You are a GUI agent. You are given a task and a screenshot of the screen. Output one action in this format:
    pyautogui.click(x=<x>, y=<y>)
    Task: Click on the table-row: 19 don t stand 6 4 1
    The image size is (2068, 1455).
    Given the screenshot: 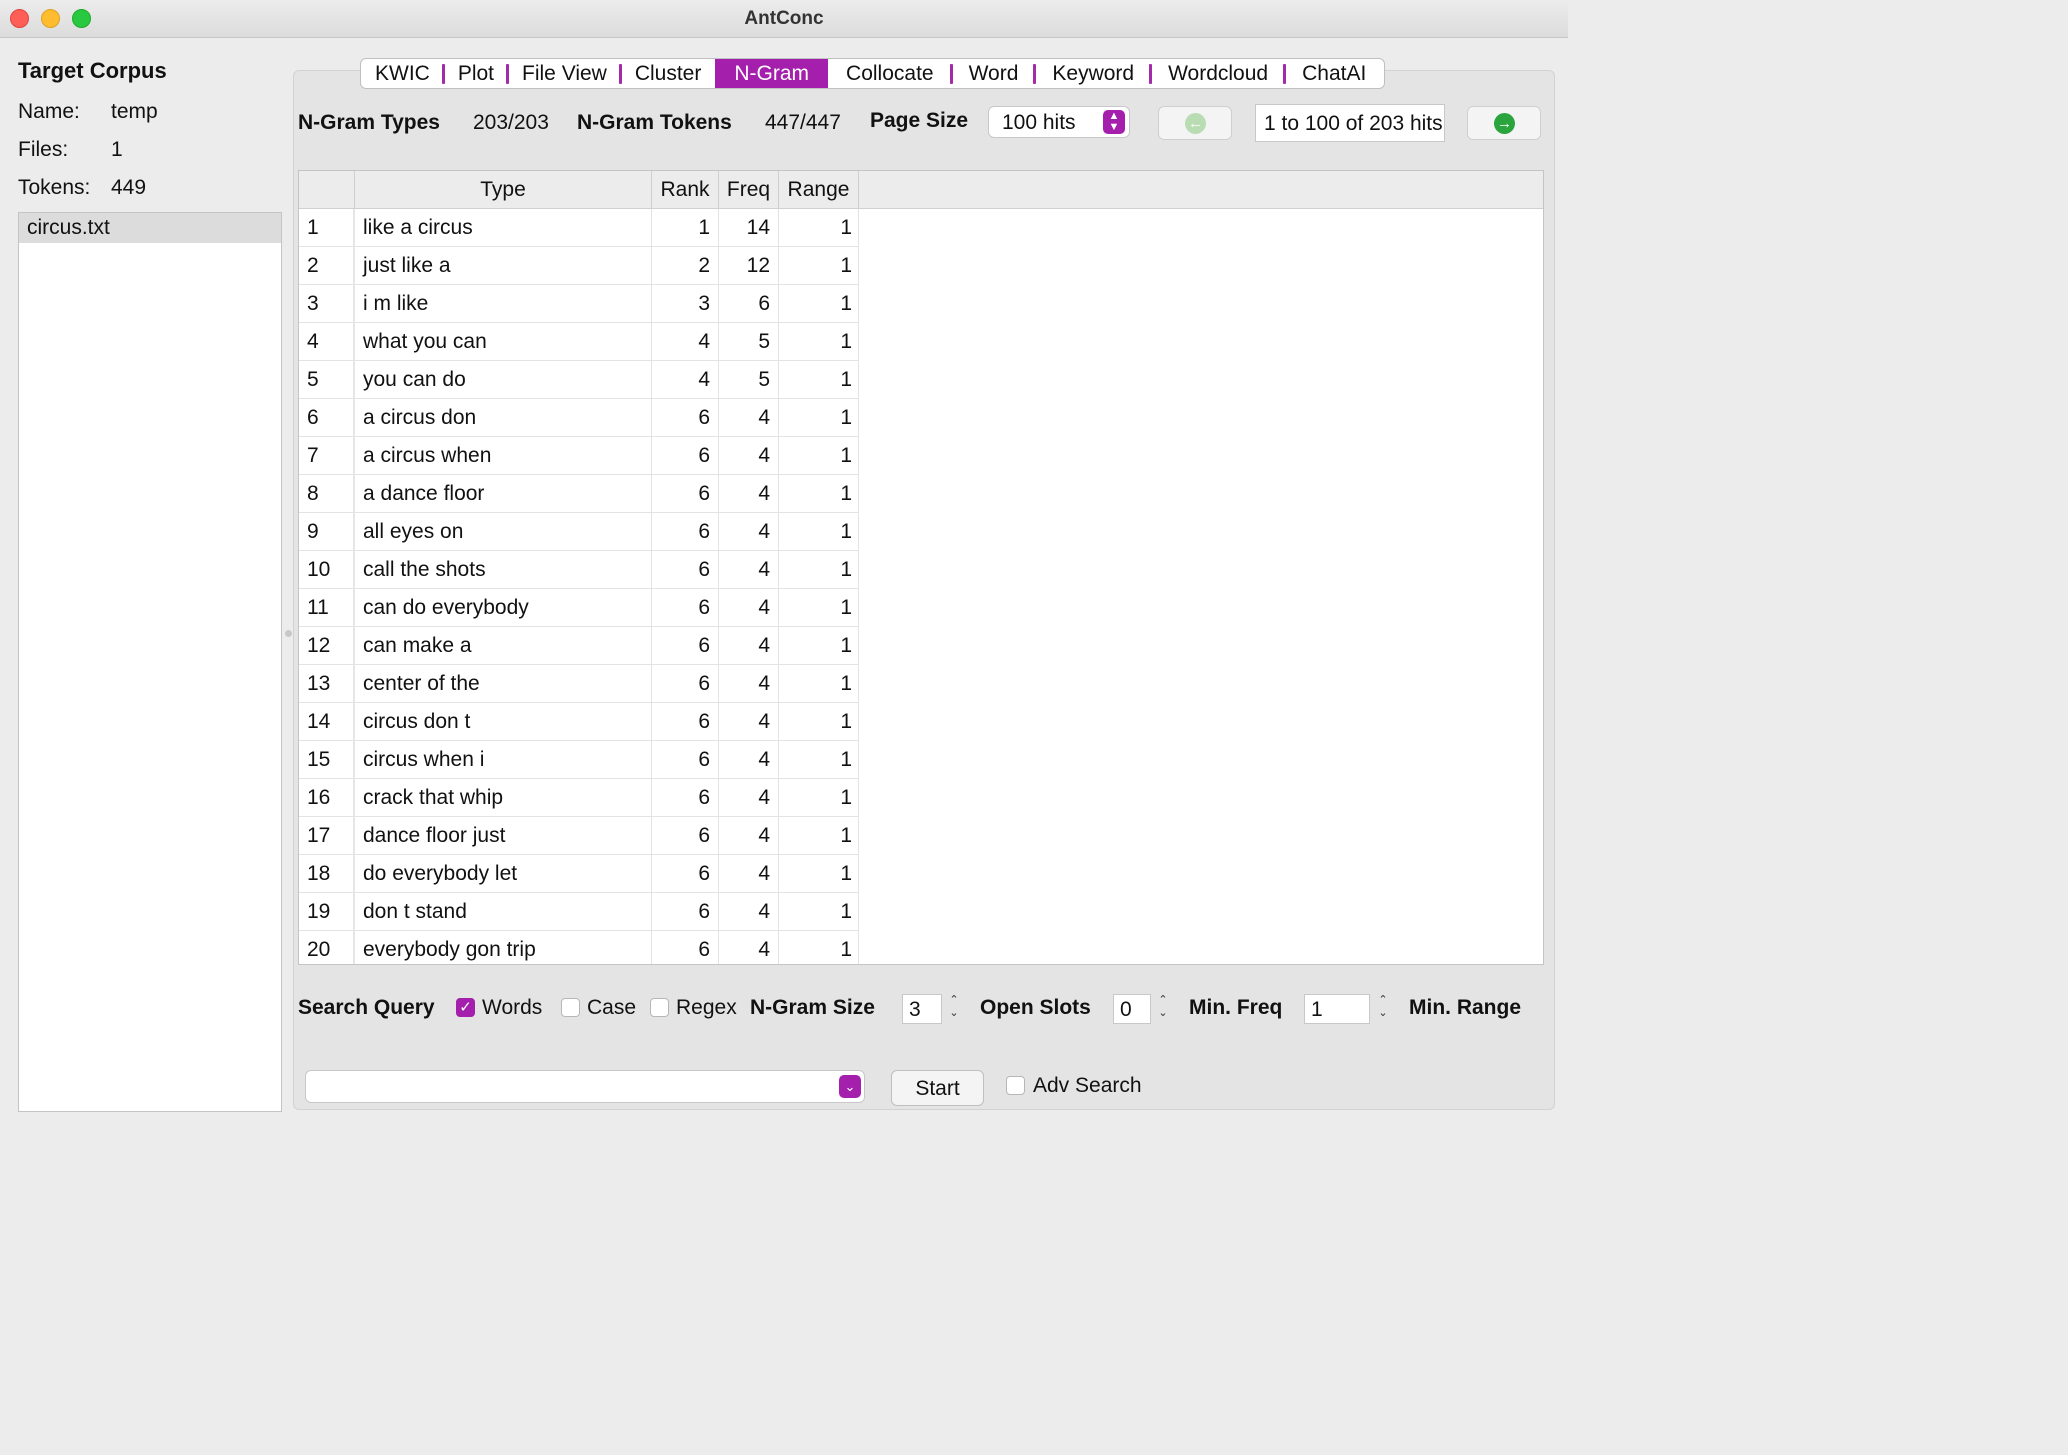 What is the action you would take?
    pyautogui.click(x=579, y=912)
    